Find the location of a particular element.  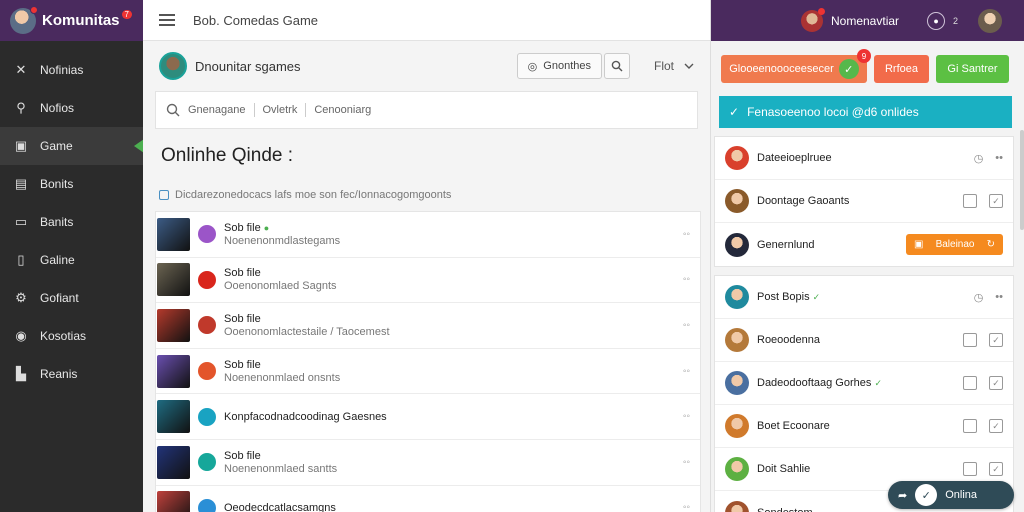

list-item: Post Bopis ✓ ◷ •• is located at coordinates (864, 297).